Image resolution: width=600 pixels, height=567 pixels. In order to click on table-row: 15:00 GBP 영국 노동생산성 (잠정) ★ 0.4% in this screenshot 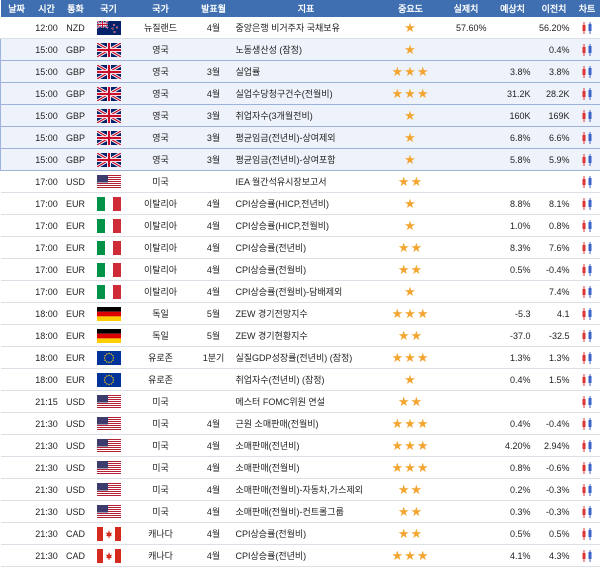, I will do `click(300, 50)`.